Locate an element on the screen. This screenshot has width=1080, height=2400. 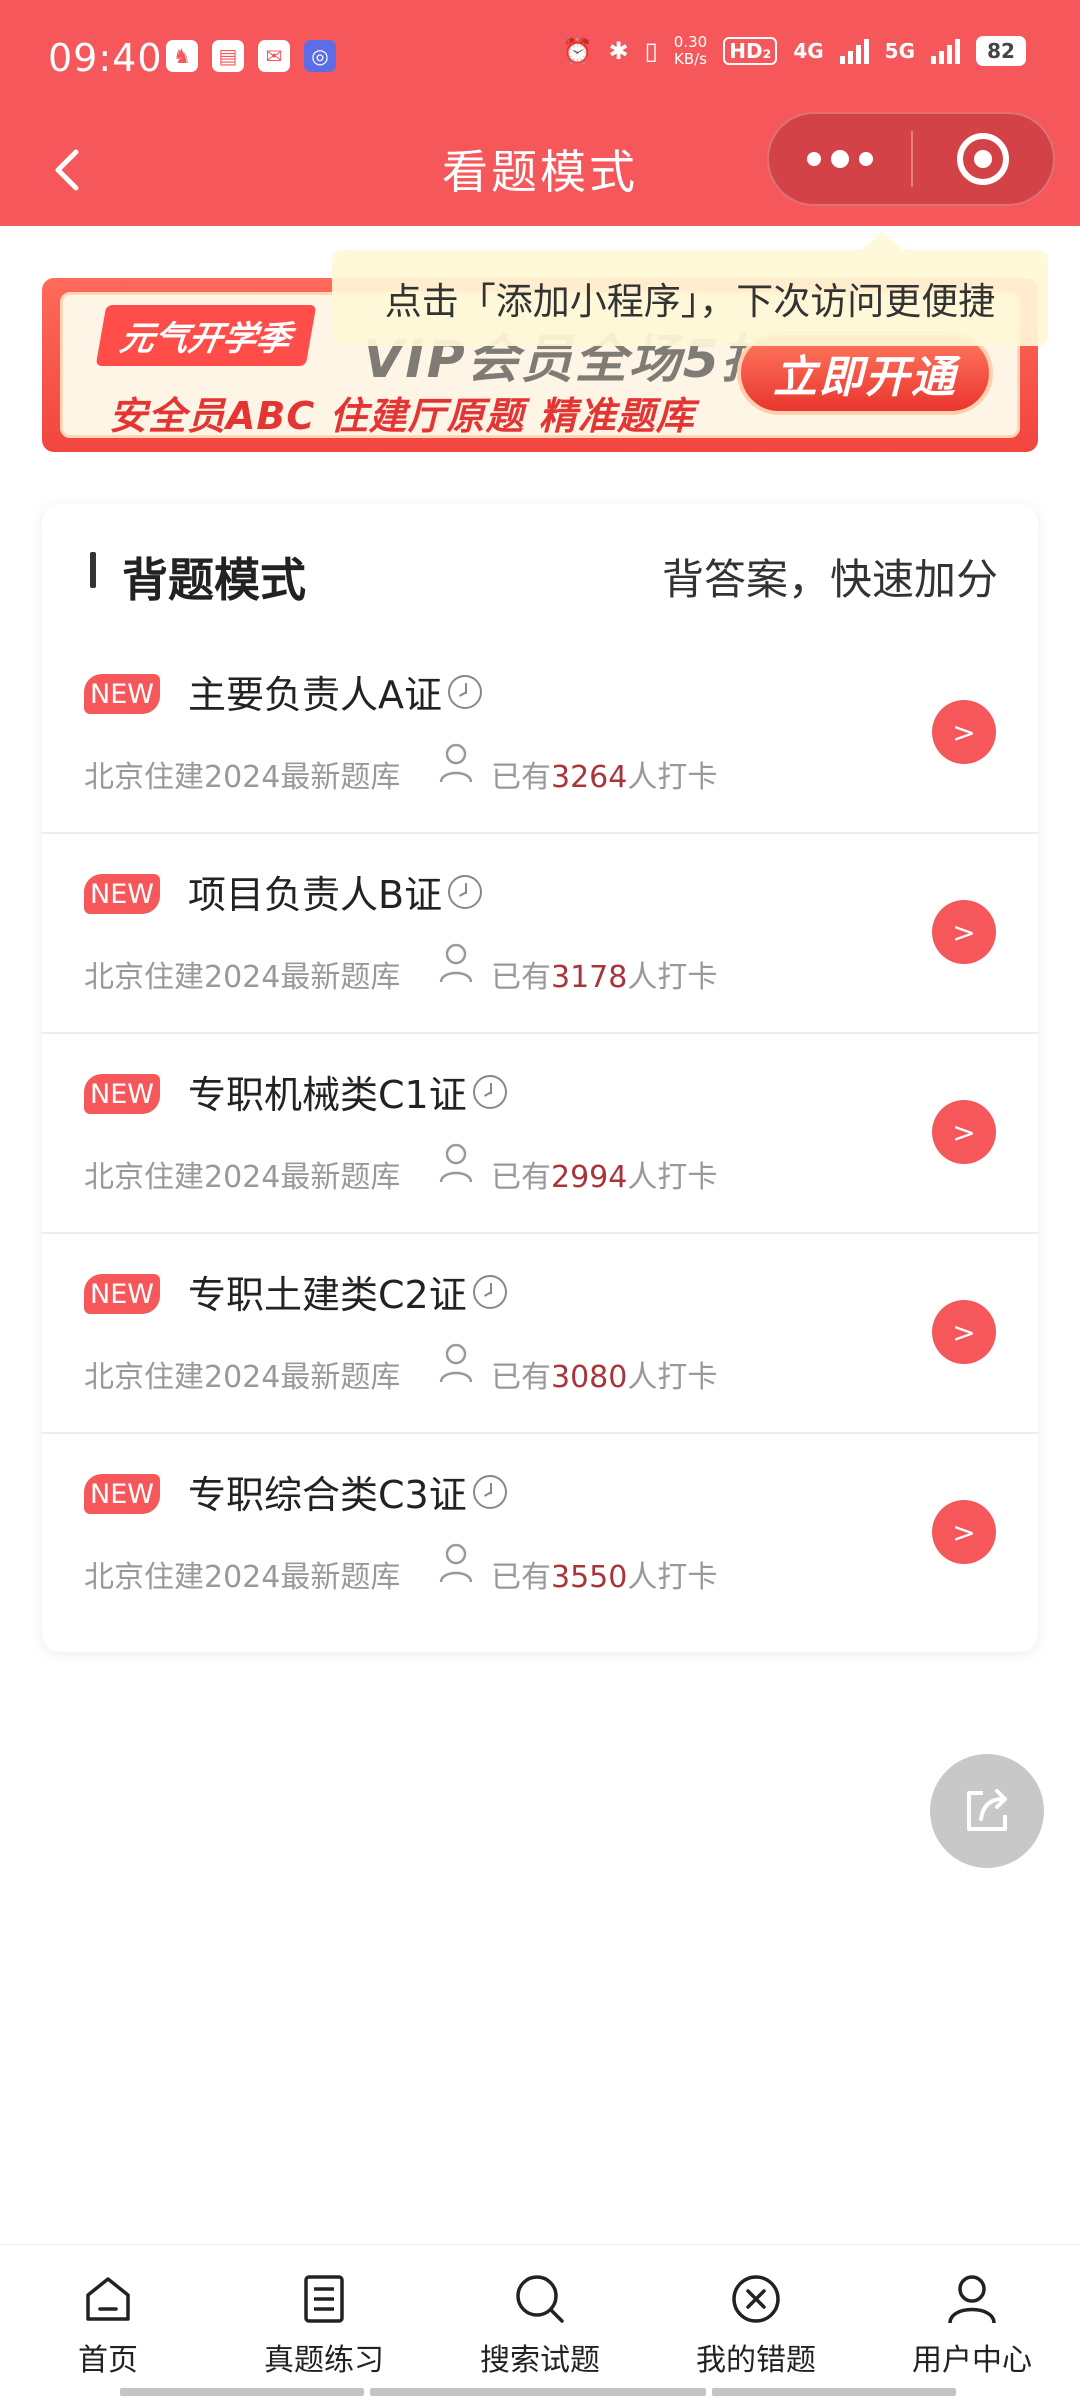
share-icon is located at coordinates (987, 1810).